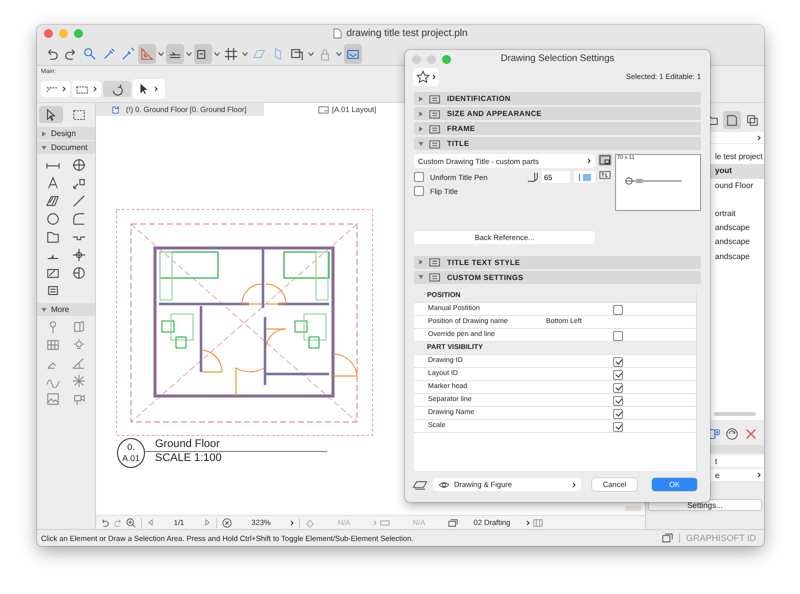 The height and width of the screenshot is (594, 800). What do you see at coordinates (131, 458) in the screenshot?
I see `layout-id: A.01` at bounding box center [131, 458].